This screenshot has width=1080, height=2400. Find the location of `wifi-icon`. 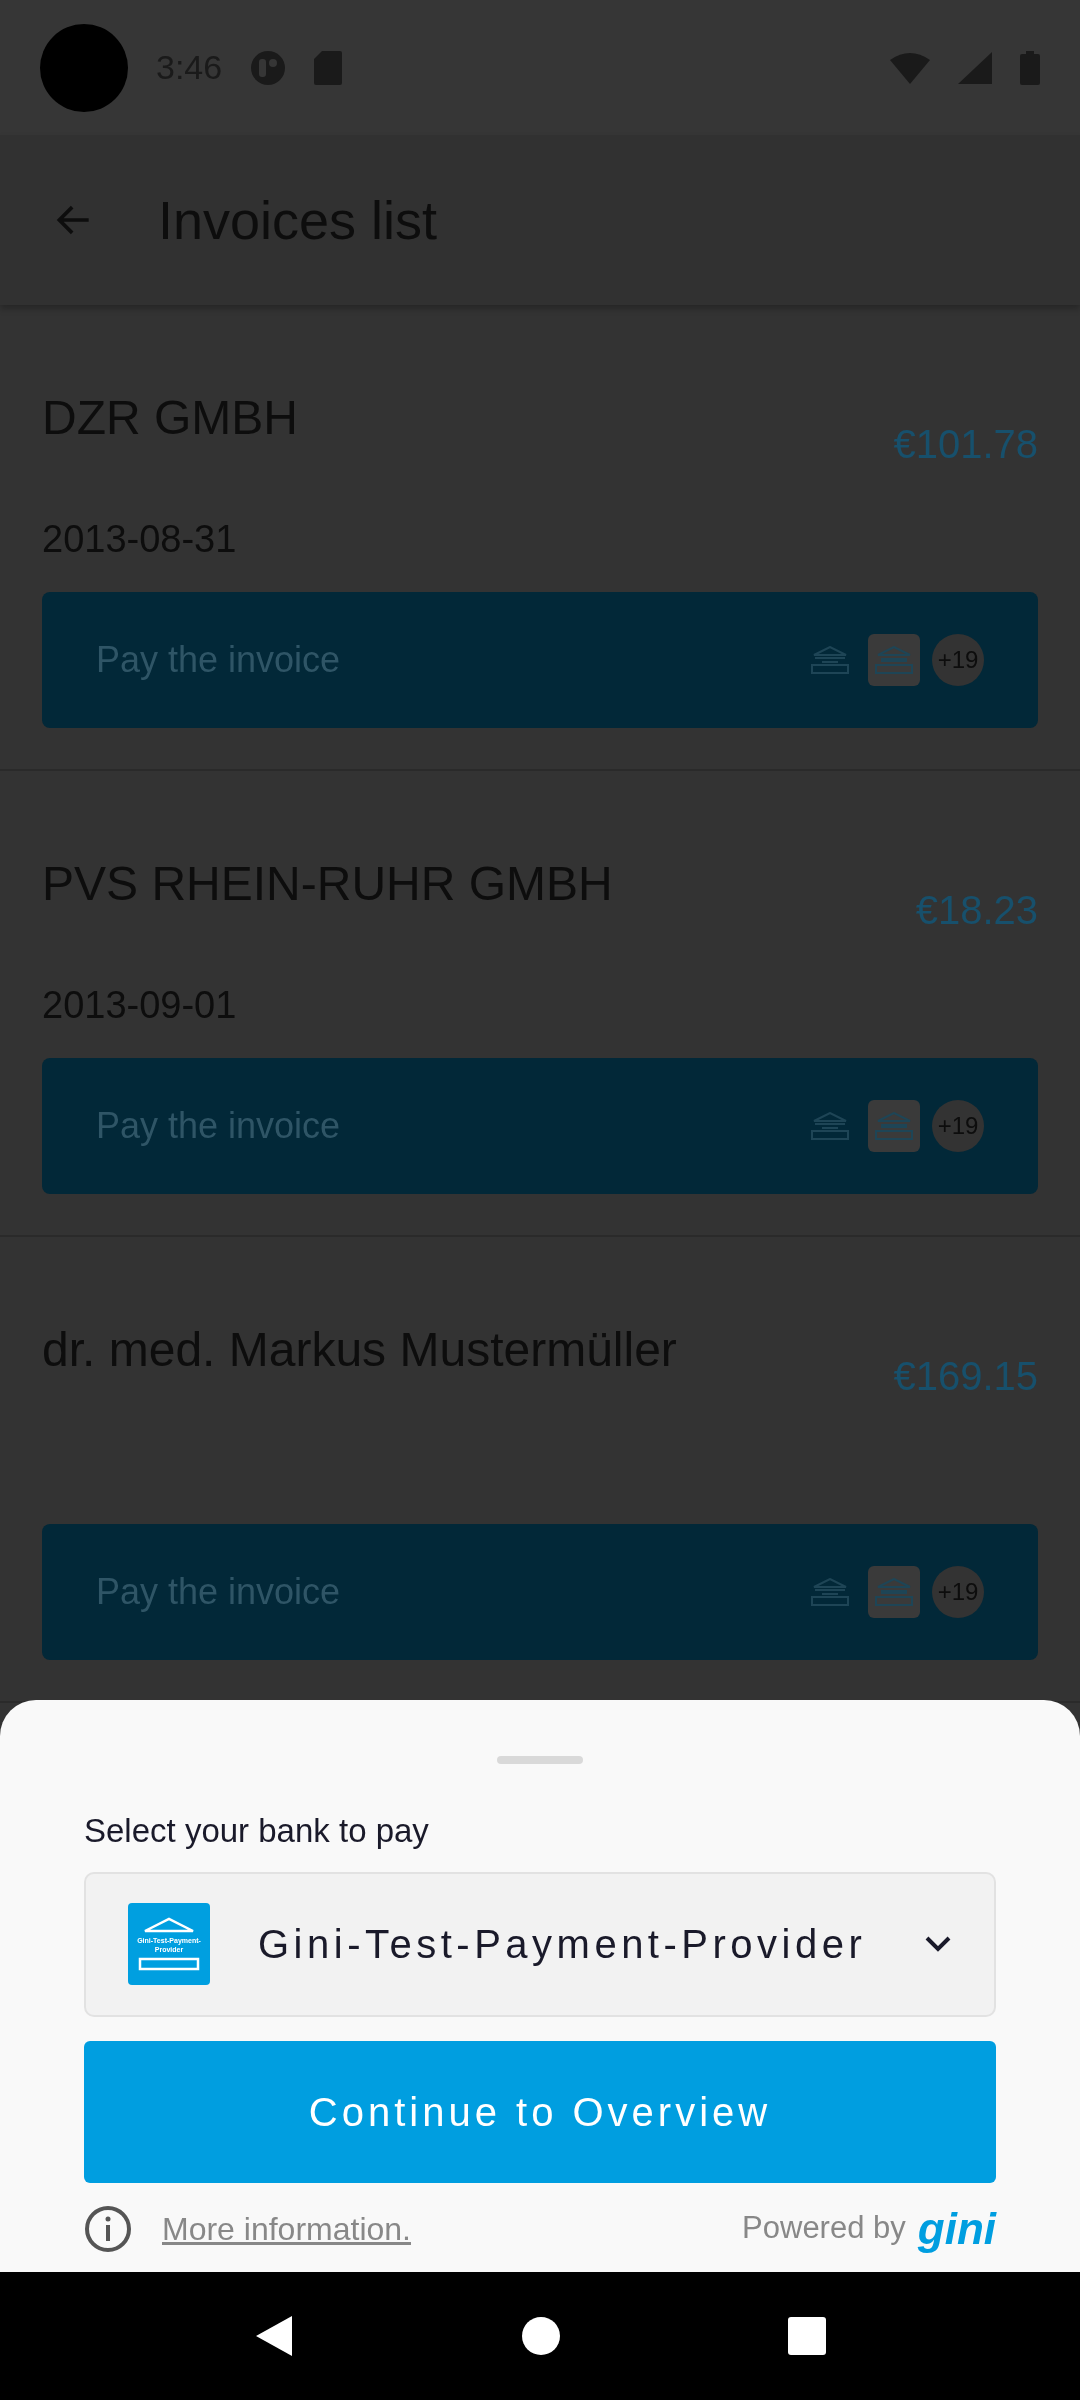

wifi-icon is located at coordinates (910, 67).